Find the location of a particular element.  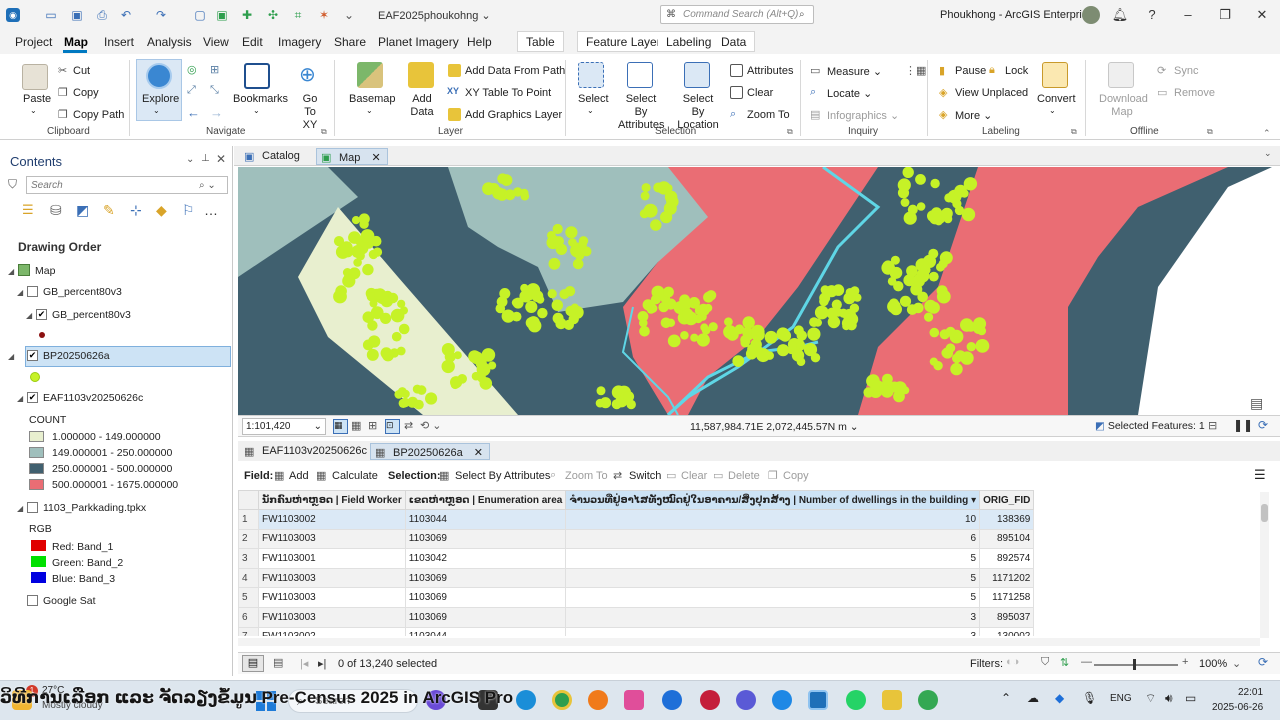

chrome-icon is located at coordinates (562, 700).